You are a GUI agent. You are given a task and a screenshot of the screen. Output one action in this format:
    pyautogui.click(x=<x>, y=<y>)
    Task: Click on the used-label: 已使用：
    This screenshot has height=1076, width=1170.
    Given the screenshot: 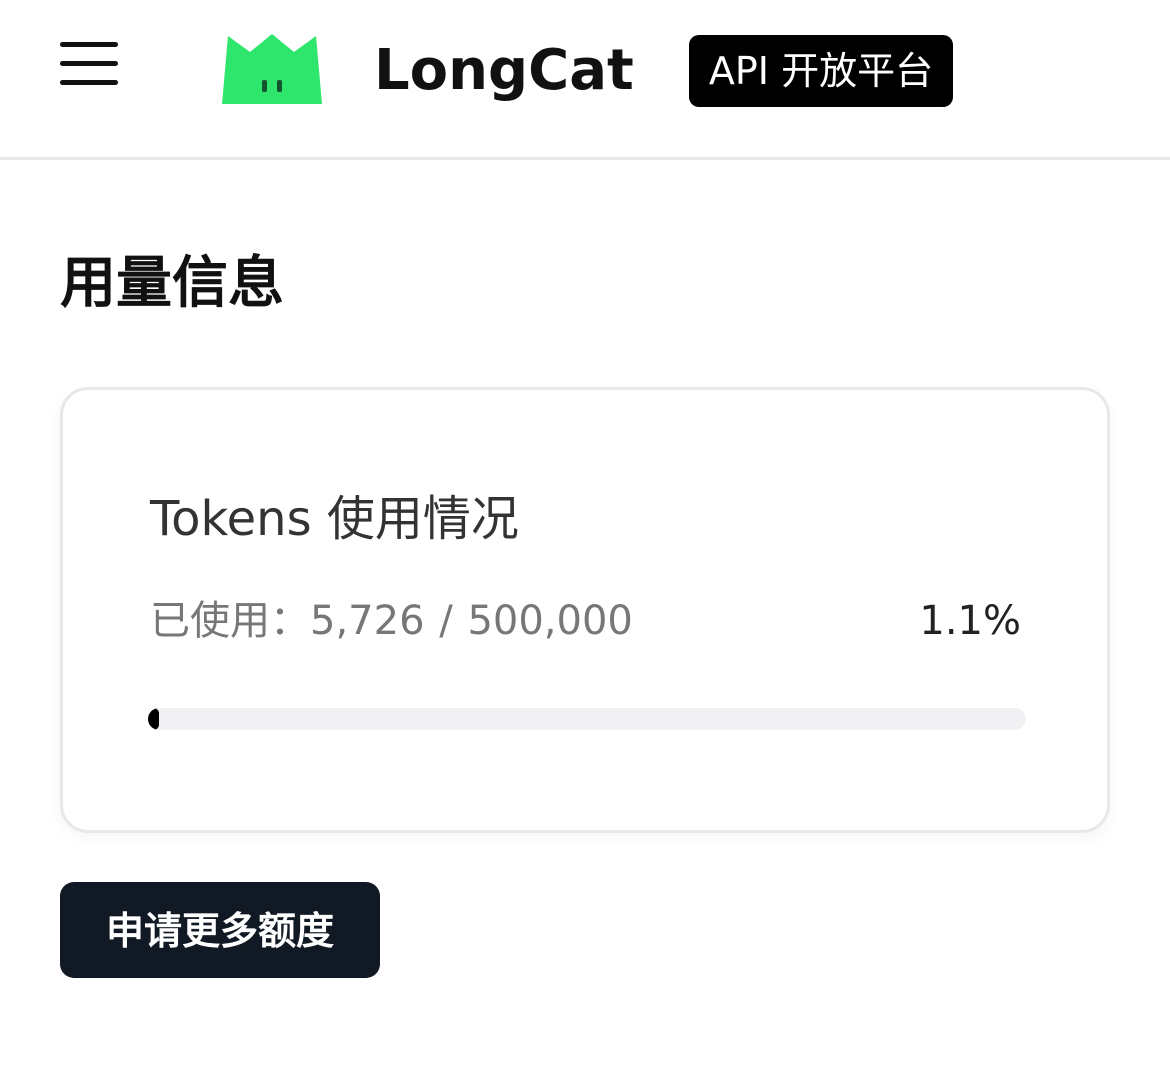 What is the action you would take?
    pyautogui.click(x=230, y=621)
    